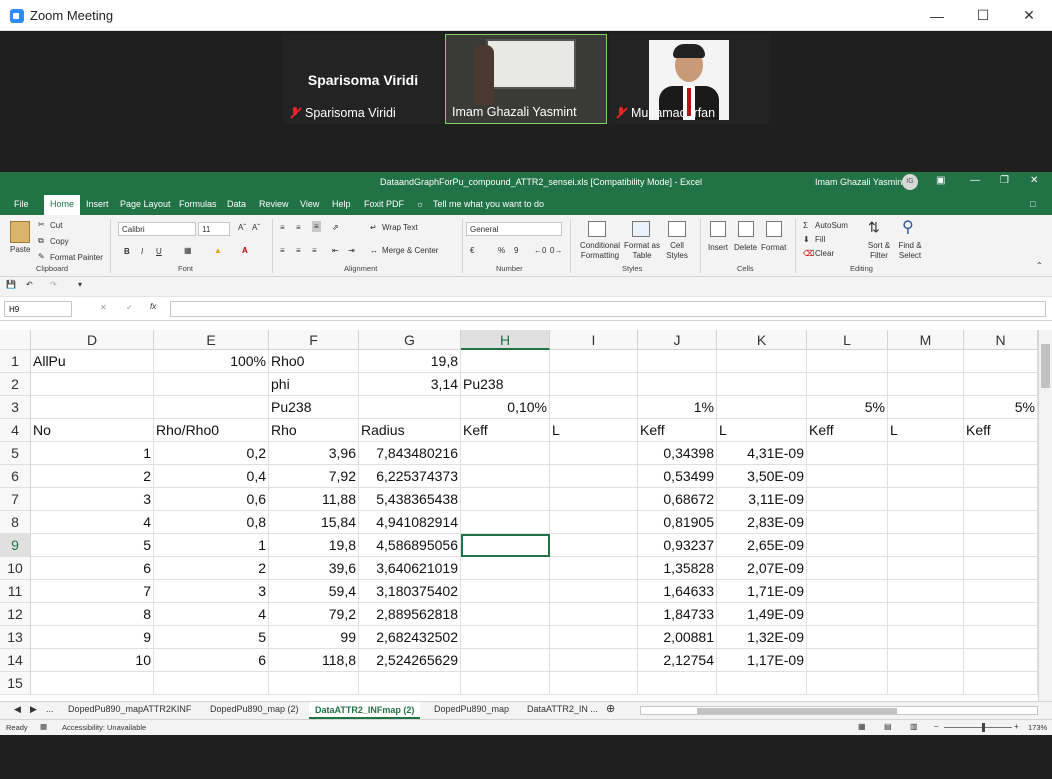 This screenshot has height=779, width=1052. I want to click on cell-i10, so click(594, 568).